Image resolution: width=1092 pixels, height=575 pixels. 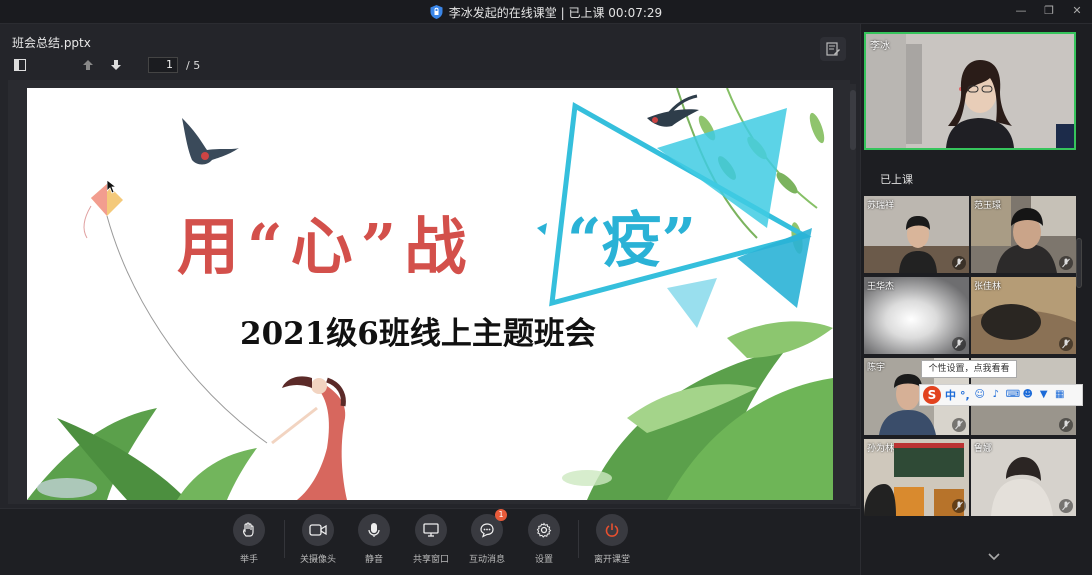 What do you see at coordinates (970, 91) in the screenshot?
I see `teacher-video: 李冰` at bounding box center [970, 91].